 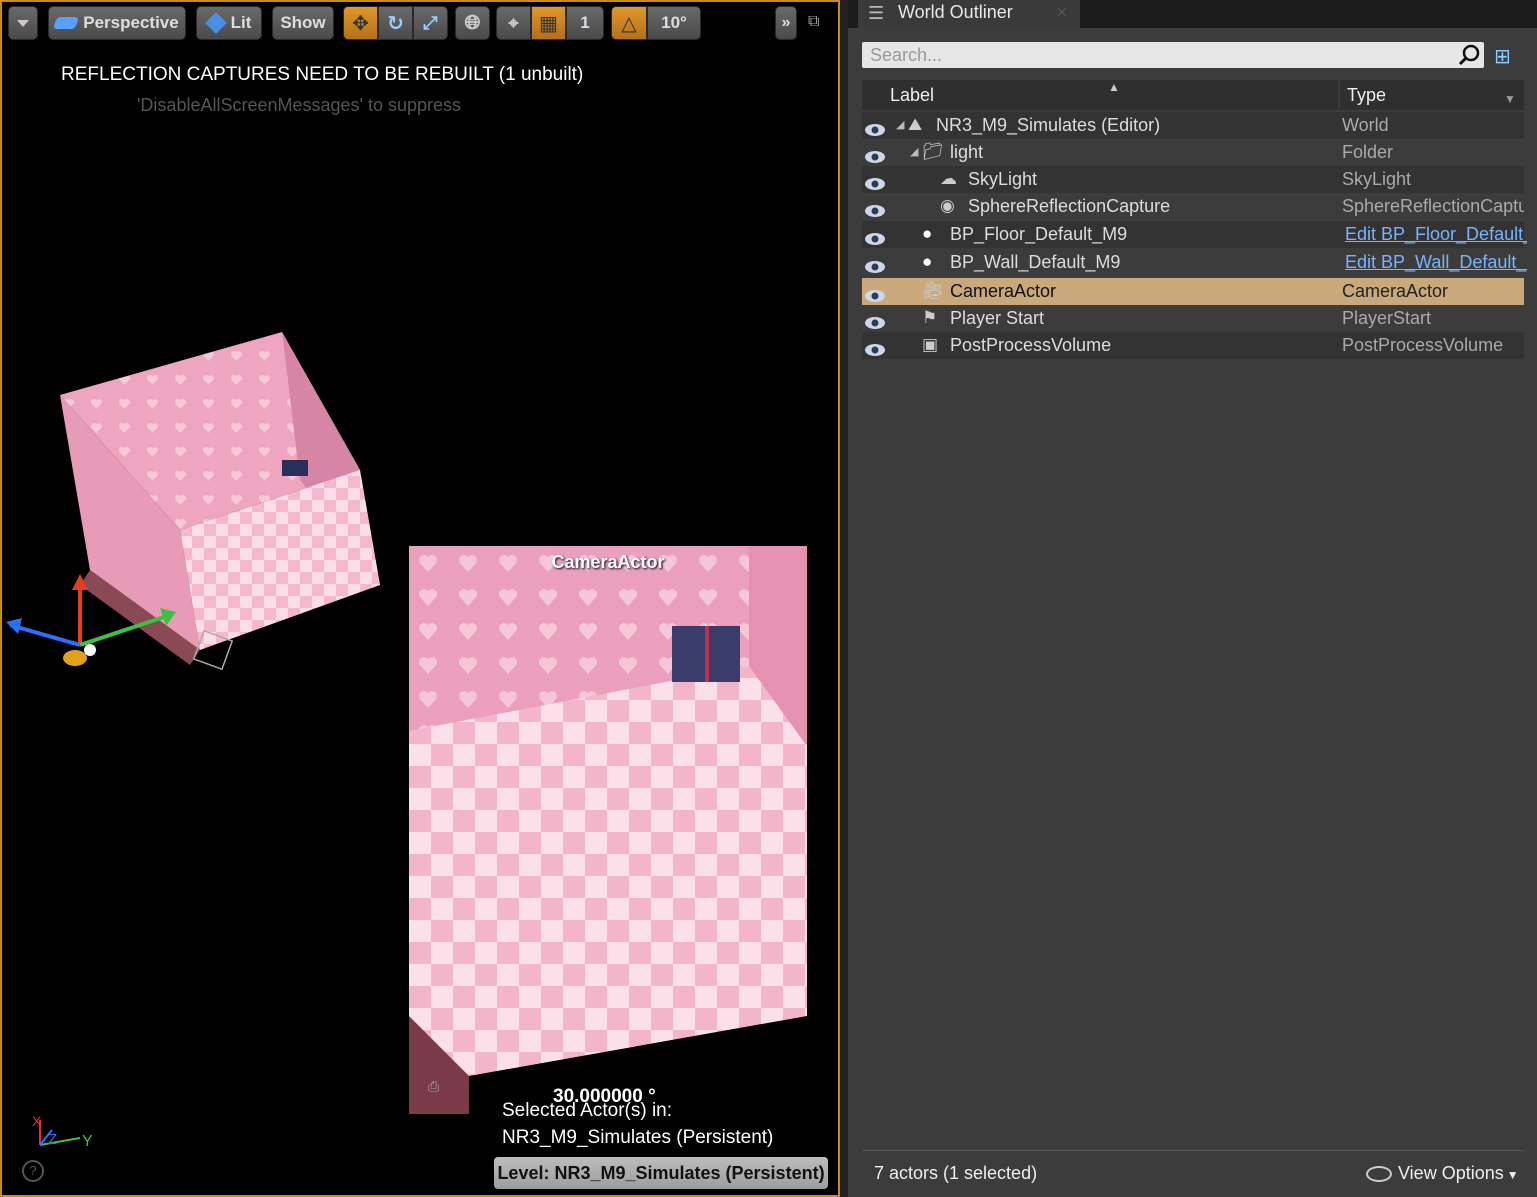 I want to click on row-type: SphereReflectionCapture, so click(x=1433, y=206).